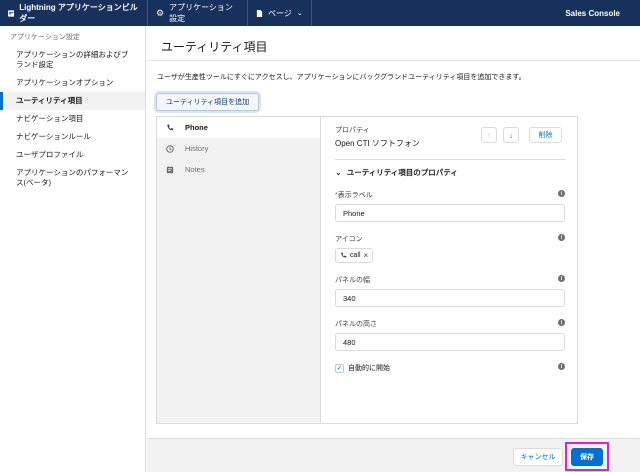 The width and height of the screenshot is (640, 472). What do you see at coordinates (450, 368) in the screenshot?
I see `autostart-row: ✓ 自動的に開始 i` at bounding box center [450, 368].